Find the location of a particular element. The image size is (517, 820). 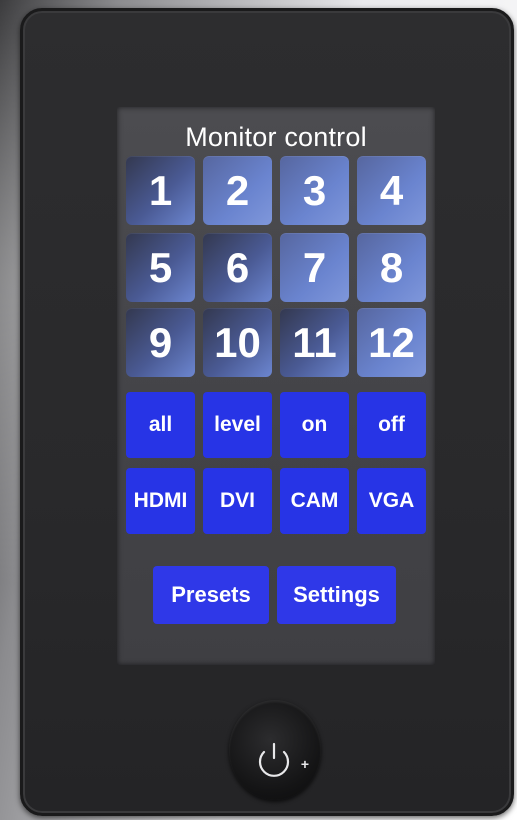

screen-title: Monitor control is located at coordinates (276, 137).